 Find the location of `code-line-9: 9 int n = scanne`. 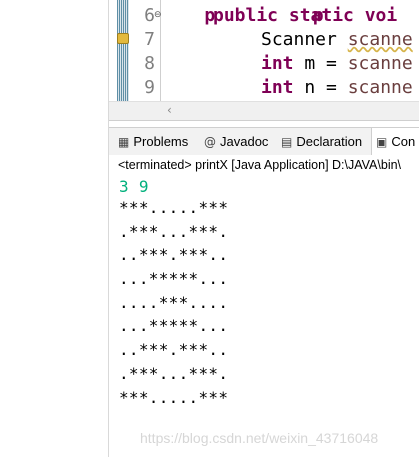

code-line-9: 9 int n = scanne is located at coordinates (264, 88).